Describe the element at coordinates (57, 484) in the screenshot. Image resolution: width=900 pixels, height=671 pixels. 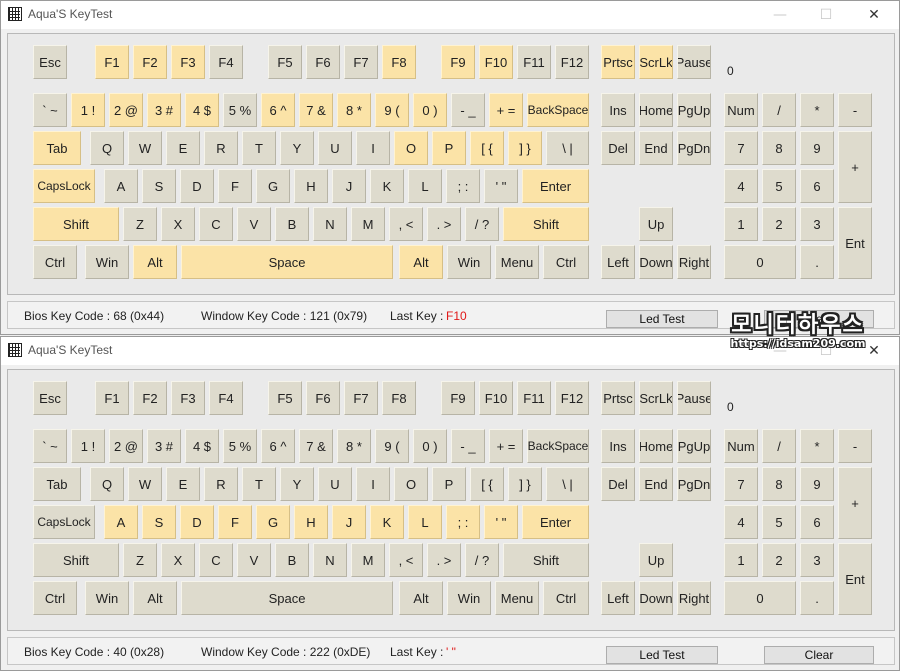
I see `key-tab: Tab` at that location.